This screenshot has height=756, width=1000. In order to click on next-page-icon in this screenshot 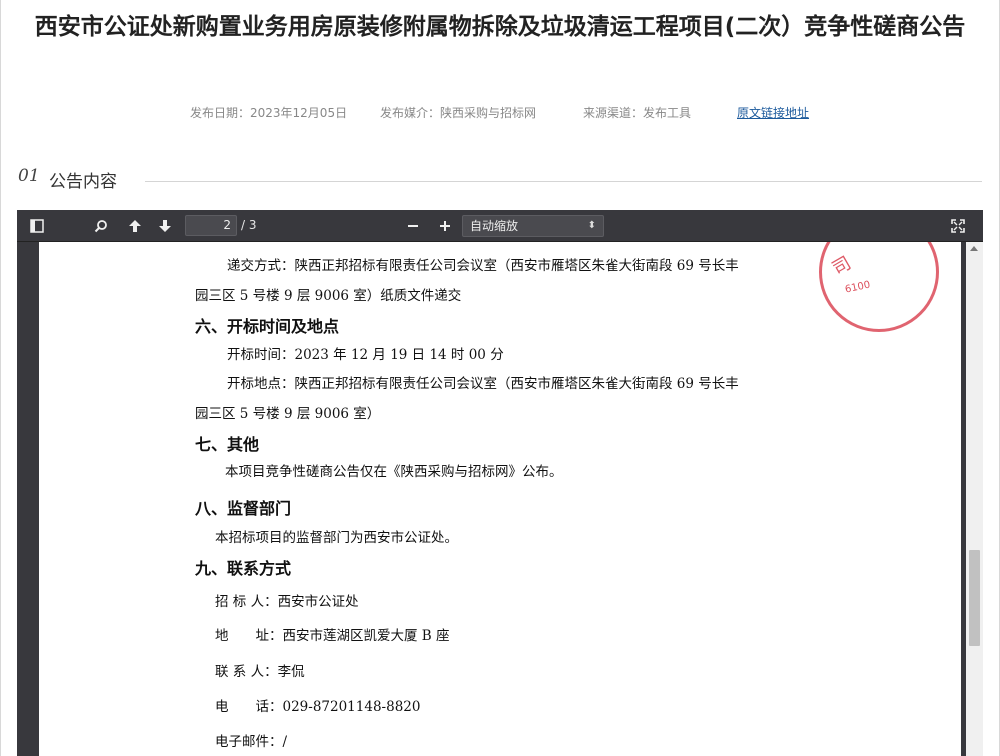, I will do `click(165, 226)`.